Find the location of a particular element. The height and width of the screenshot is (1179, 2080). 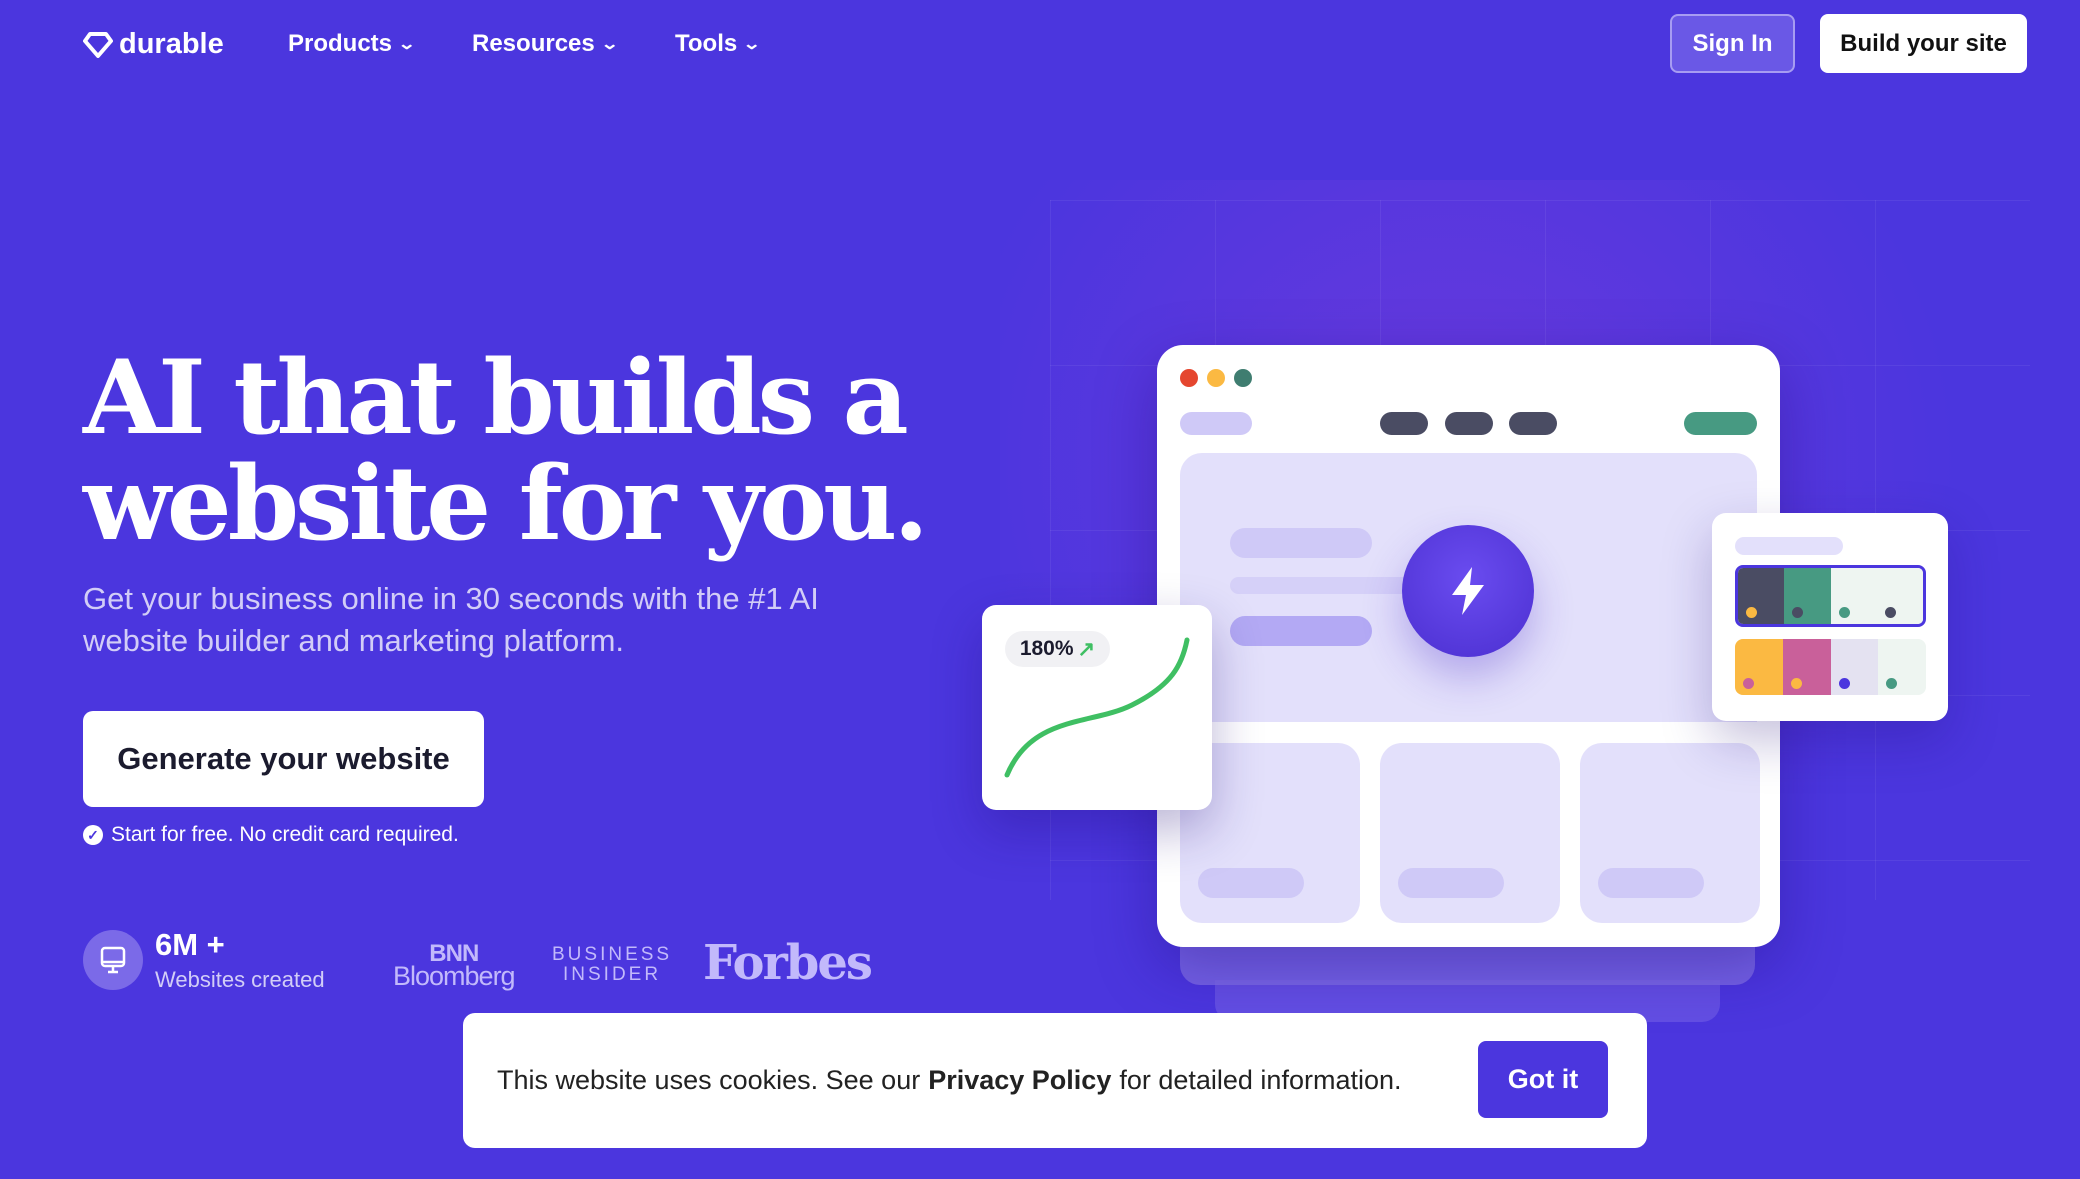

business-insider-logo: BUSINESS INSIDER is located at coordinates (612, 965).